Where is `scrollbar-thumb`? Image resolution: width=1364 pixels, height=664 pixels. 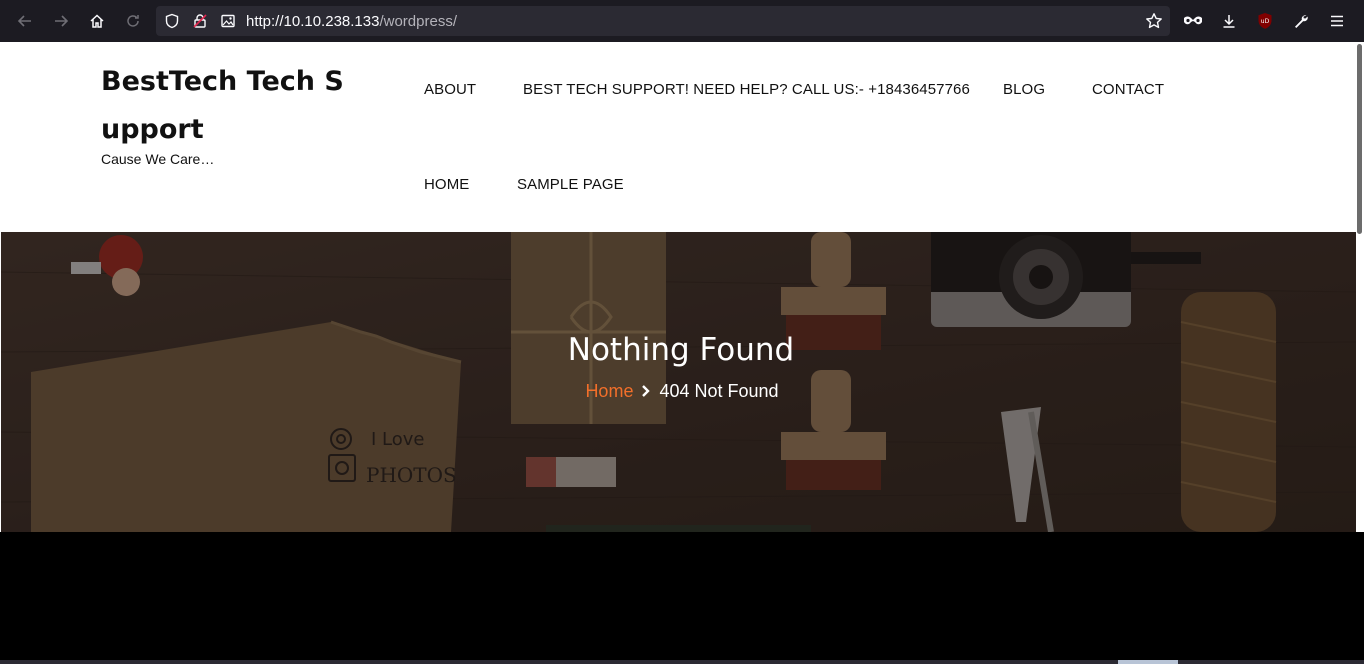 scrollbar-thumb is located at coordinates (1359, 139).